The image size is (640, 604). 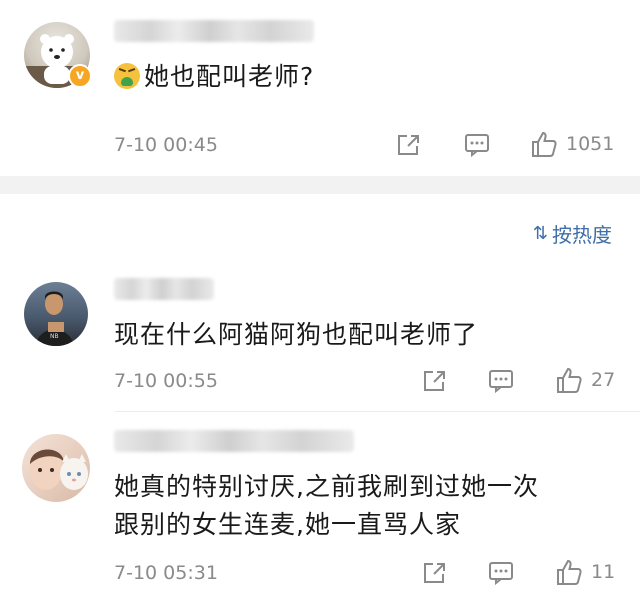 What do you see at coordinates (603, 572) in the screenshot?
I see `like-count: 11` at bounding box center [603, 572].